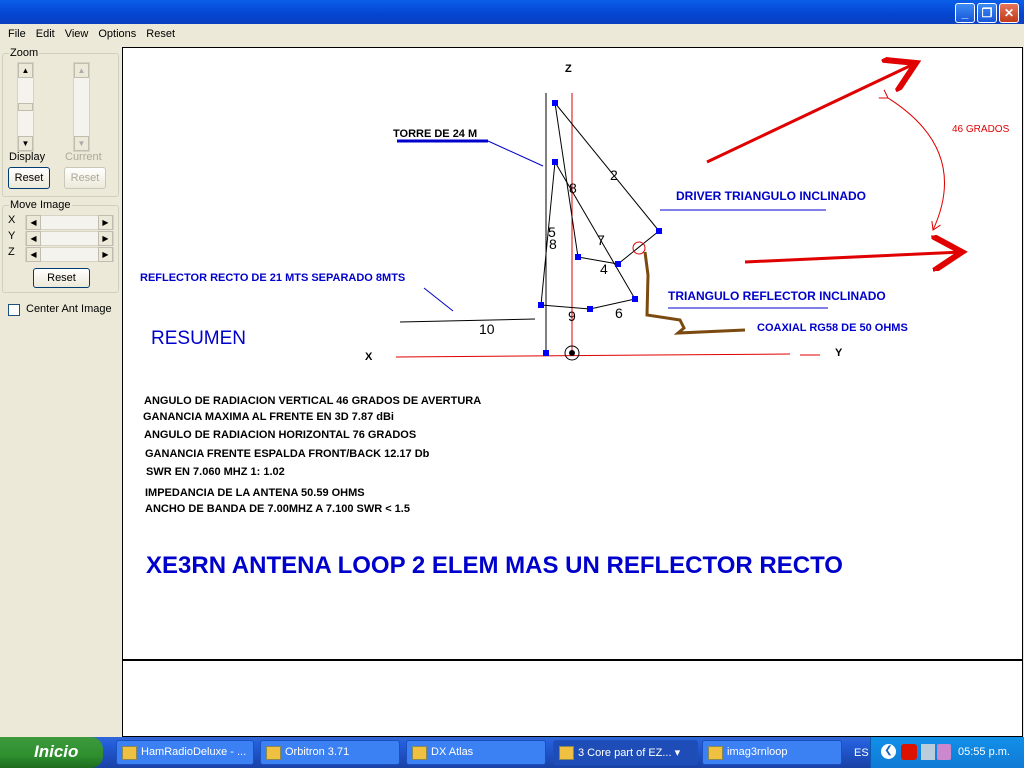 The image size is (1024, 768). Describe the element at coordinates (215, 472) in the screenshot. I see `summary-line: SWR EN 7.060 MHZ 1: 1.02` at that location.